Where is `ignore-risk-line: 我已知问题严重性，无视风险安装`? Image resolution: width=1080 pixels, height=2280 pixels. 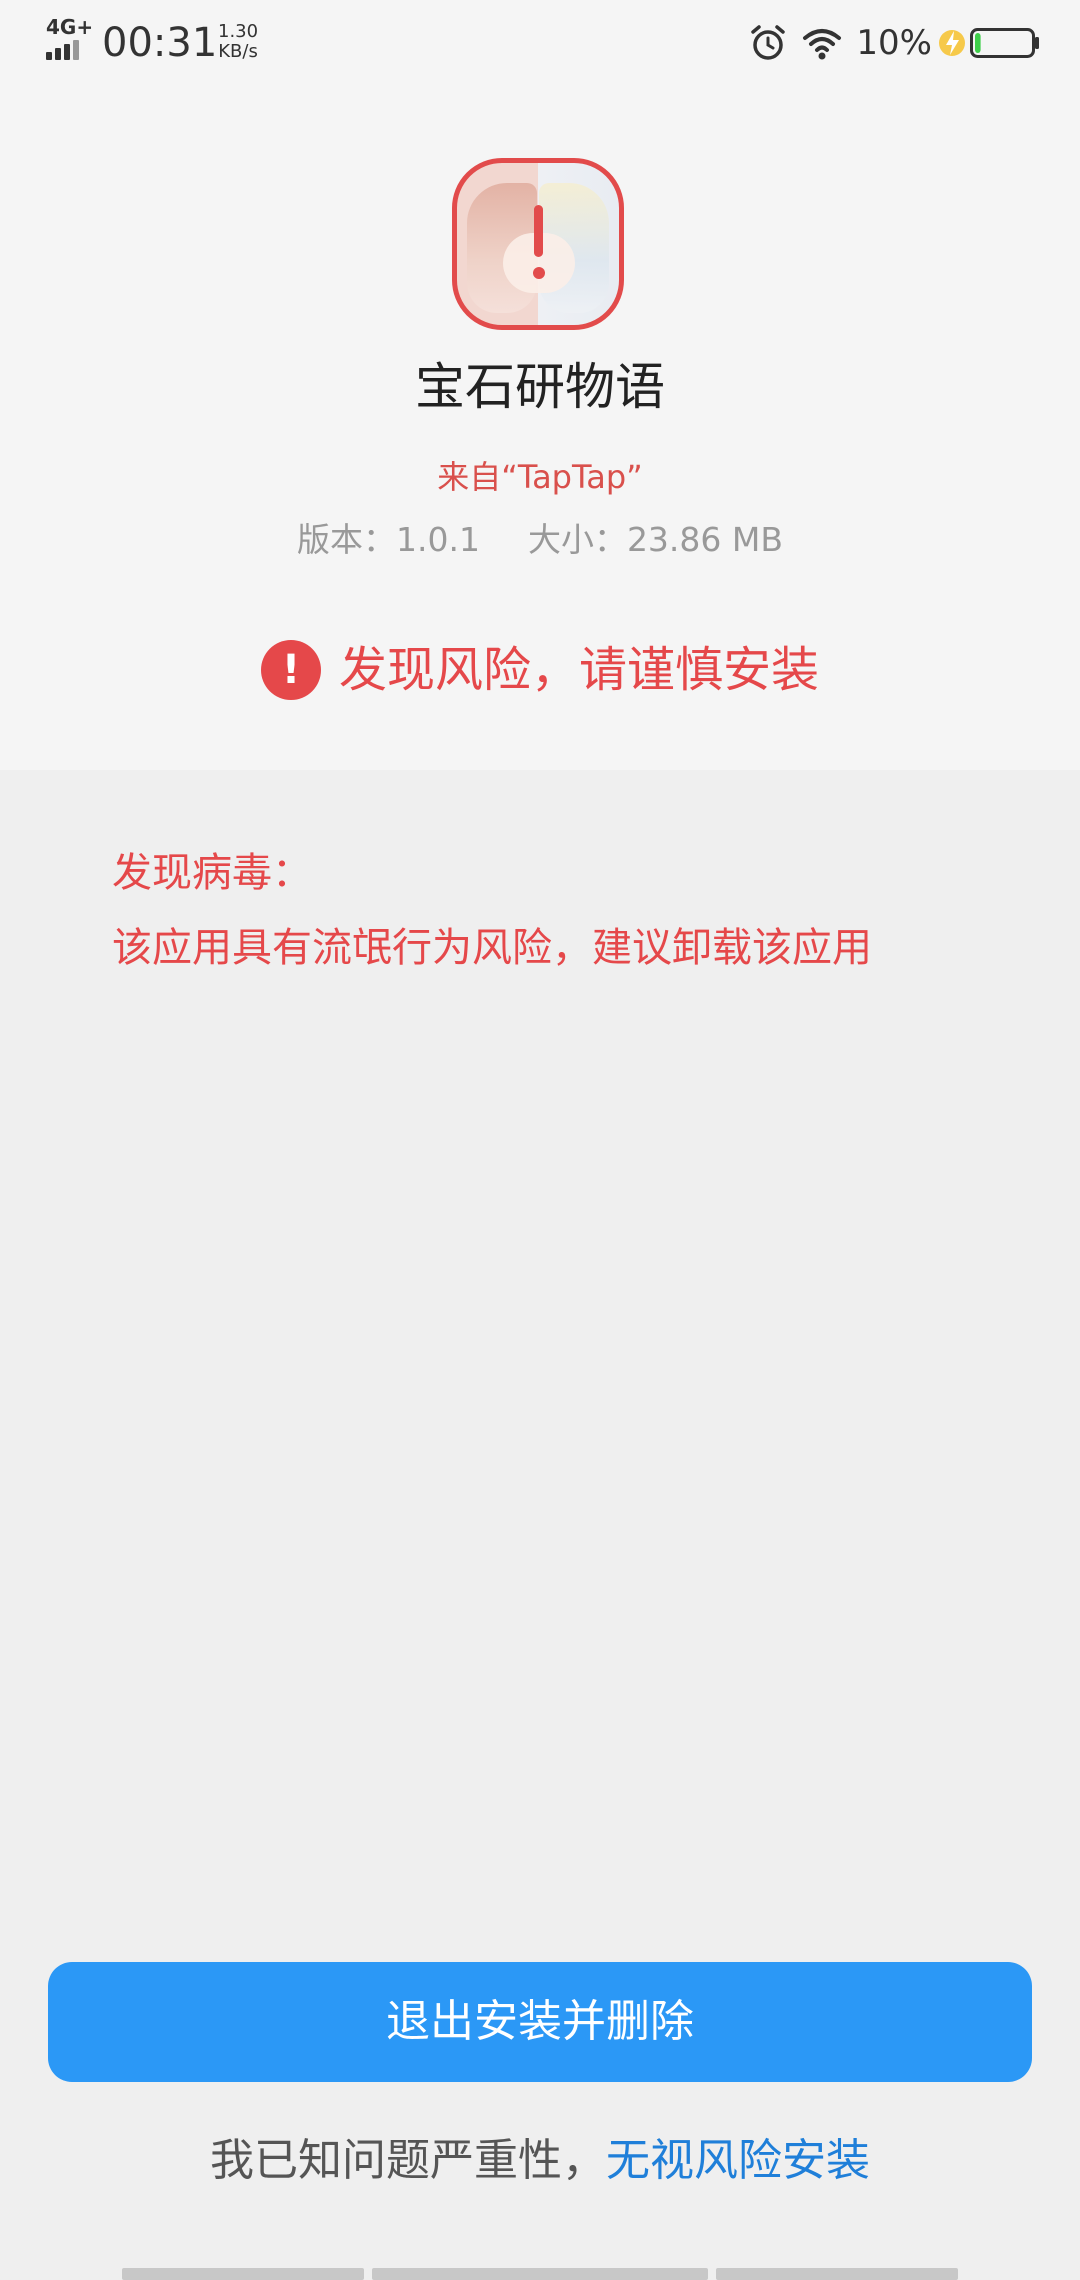
ignore-risk-line: 我已知问题严重性，无视风险安装 is located at coordinates (540, 2161).